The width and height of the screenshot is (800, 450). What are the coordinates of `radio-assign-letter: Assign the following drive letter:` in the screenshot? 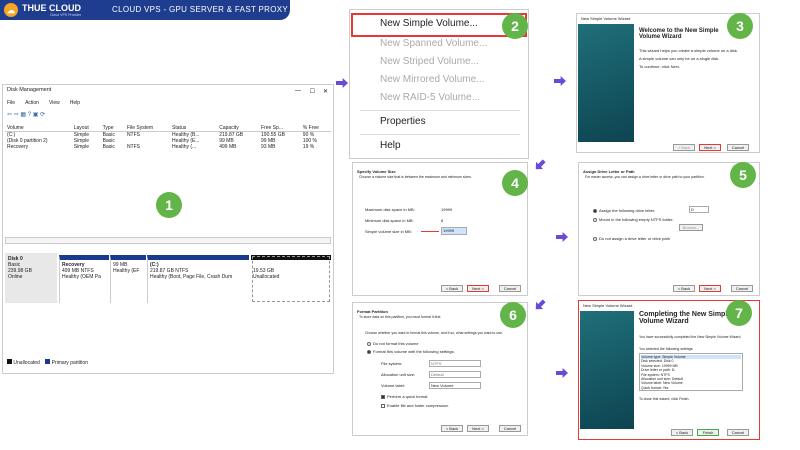 It's located at (624, 210).